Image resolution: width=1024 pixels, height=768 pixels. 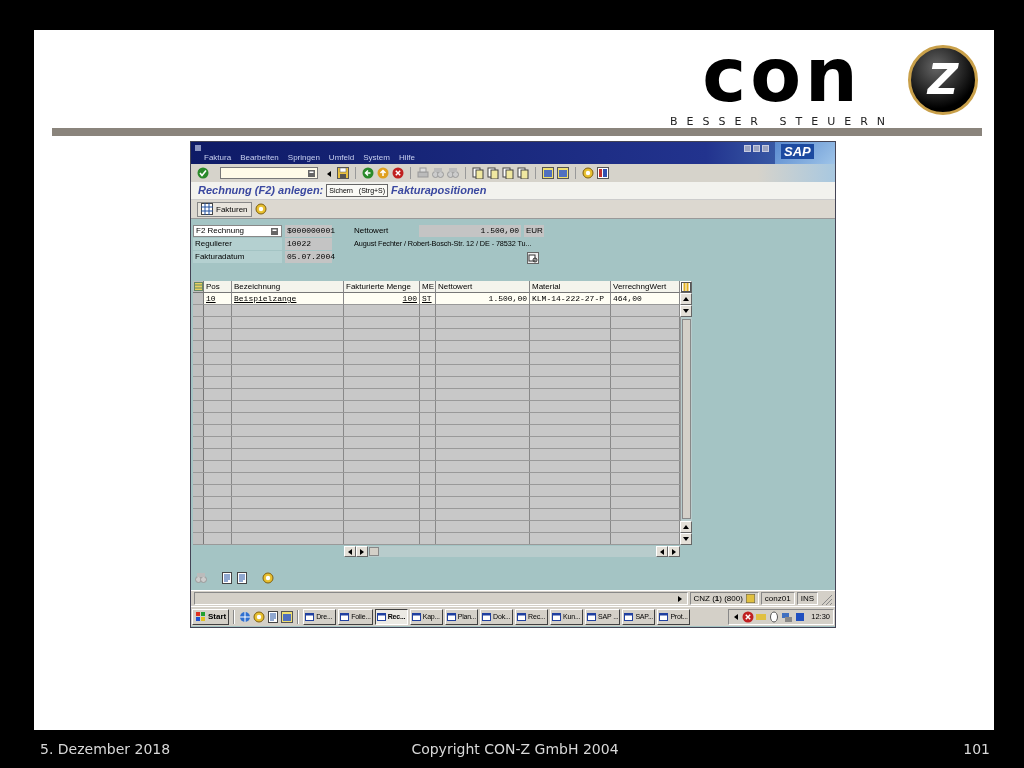 I want to click on page-icon, so click(x=242, y=578).